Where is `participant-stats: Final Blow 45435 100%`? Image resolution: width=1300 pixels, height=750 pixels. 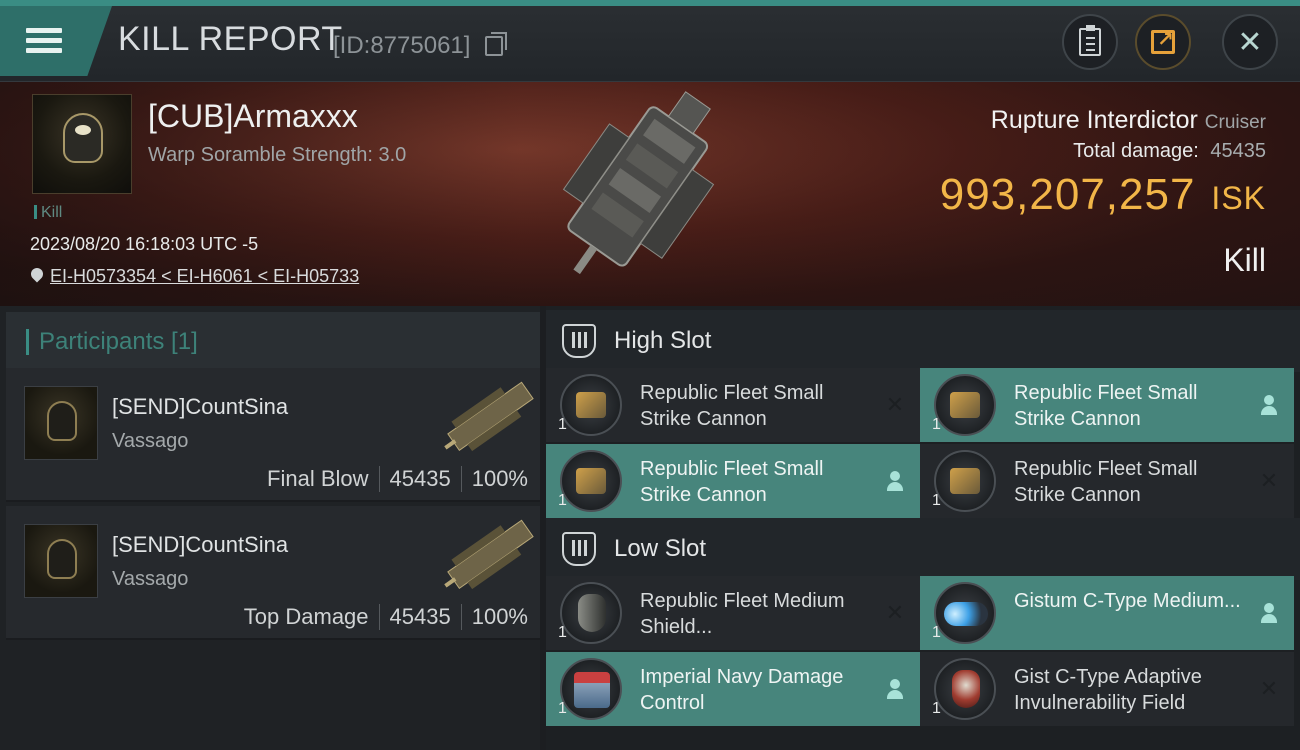 participant-stats: Final Blow 45435 100% is located at coordinates (397, 479).